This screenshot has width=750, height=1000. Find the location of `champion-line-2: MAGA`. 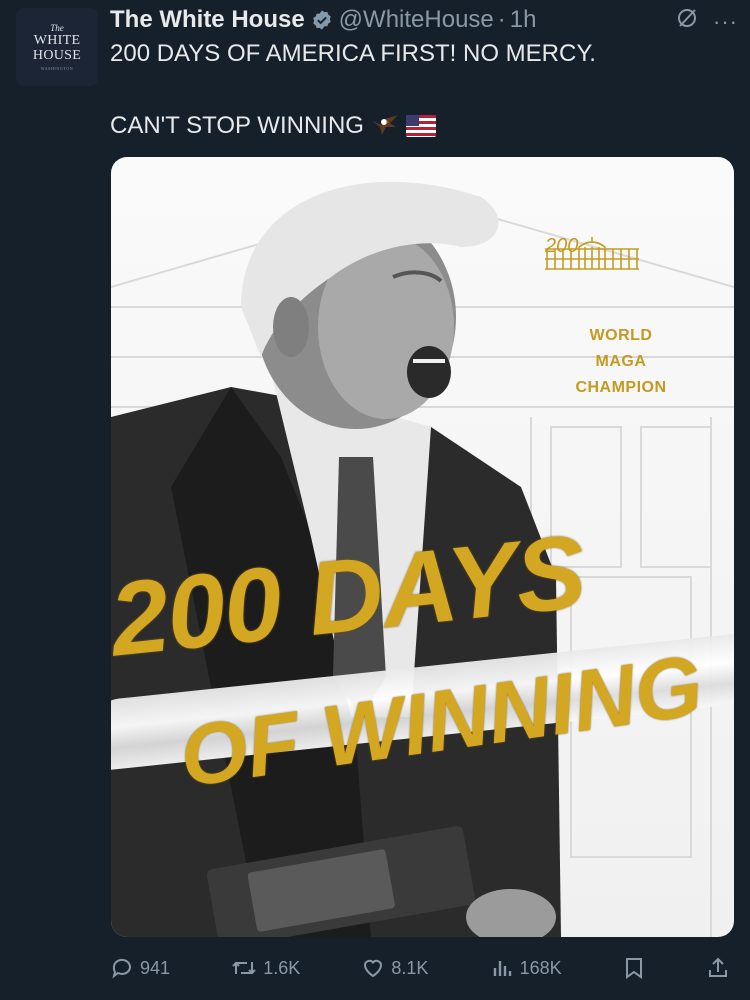

champion-line-2: MAGA is located at coordinates (621, 361).